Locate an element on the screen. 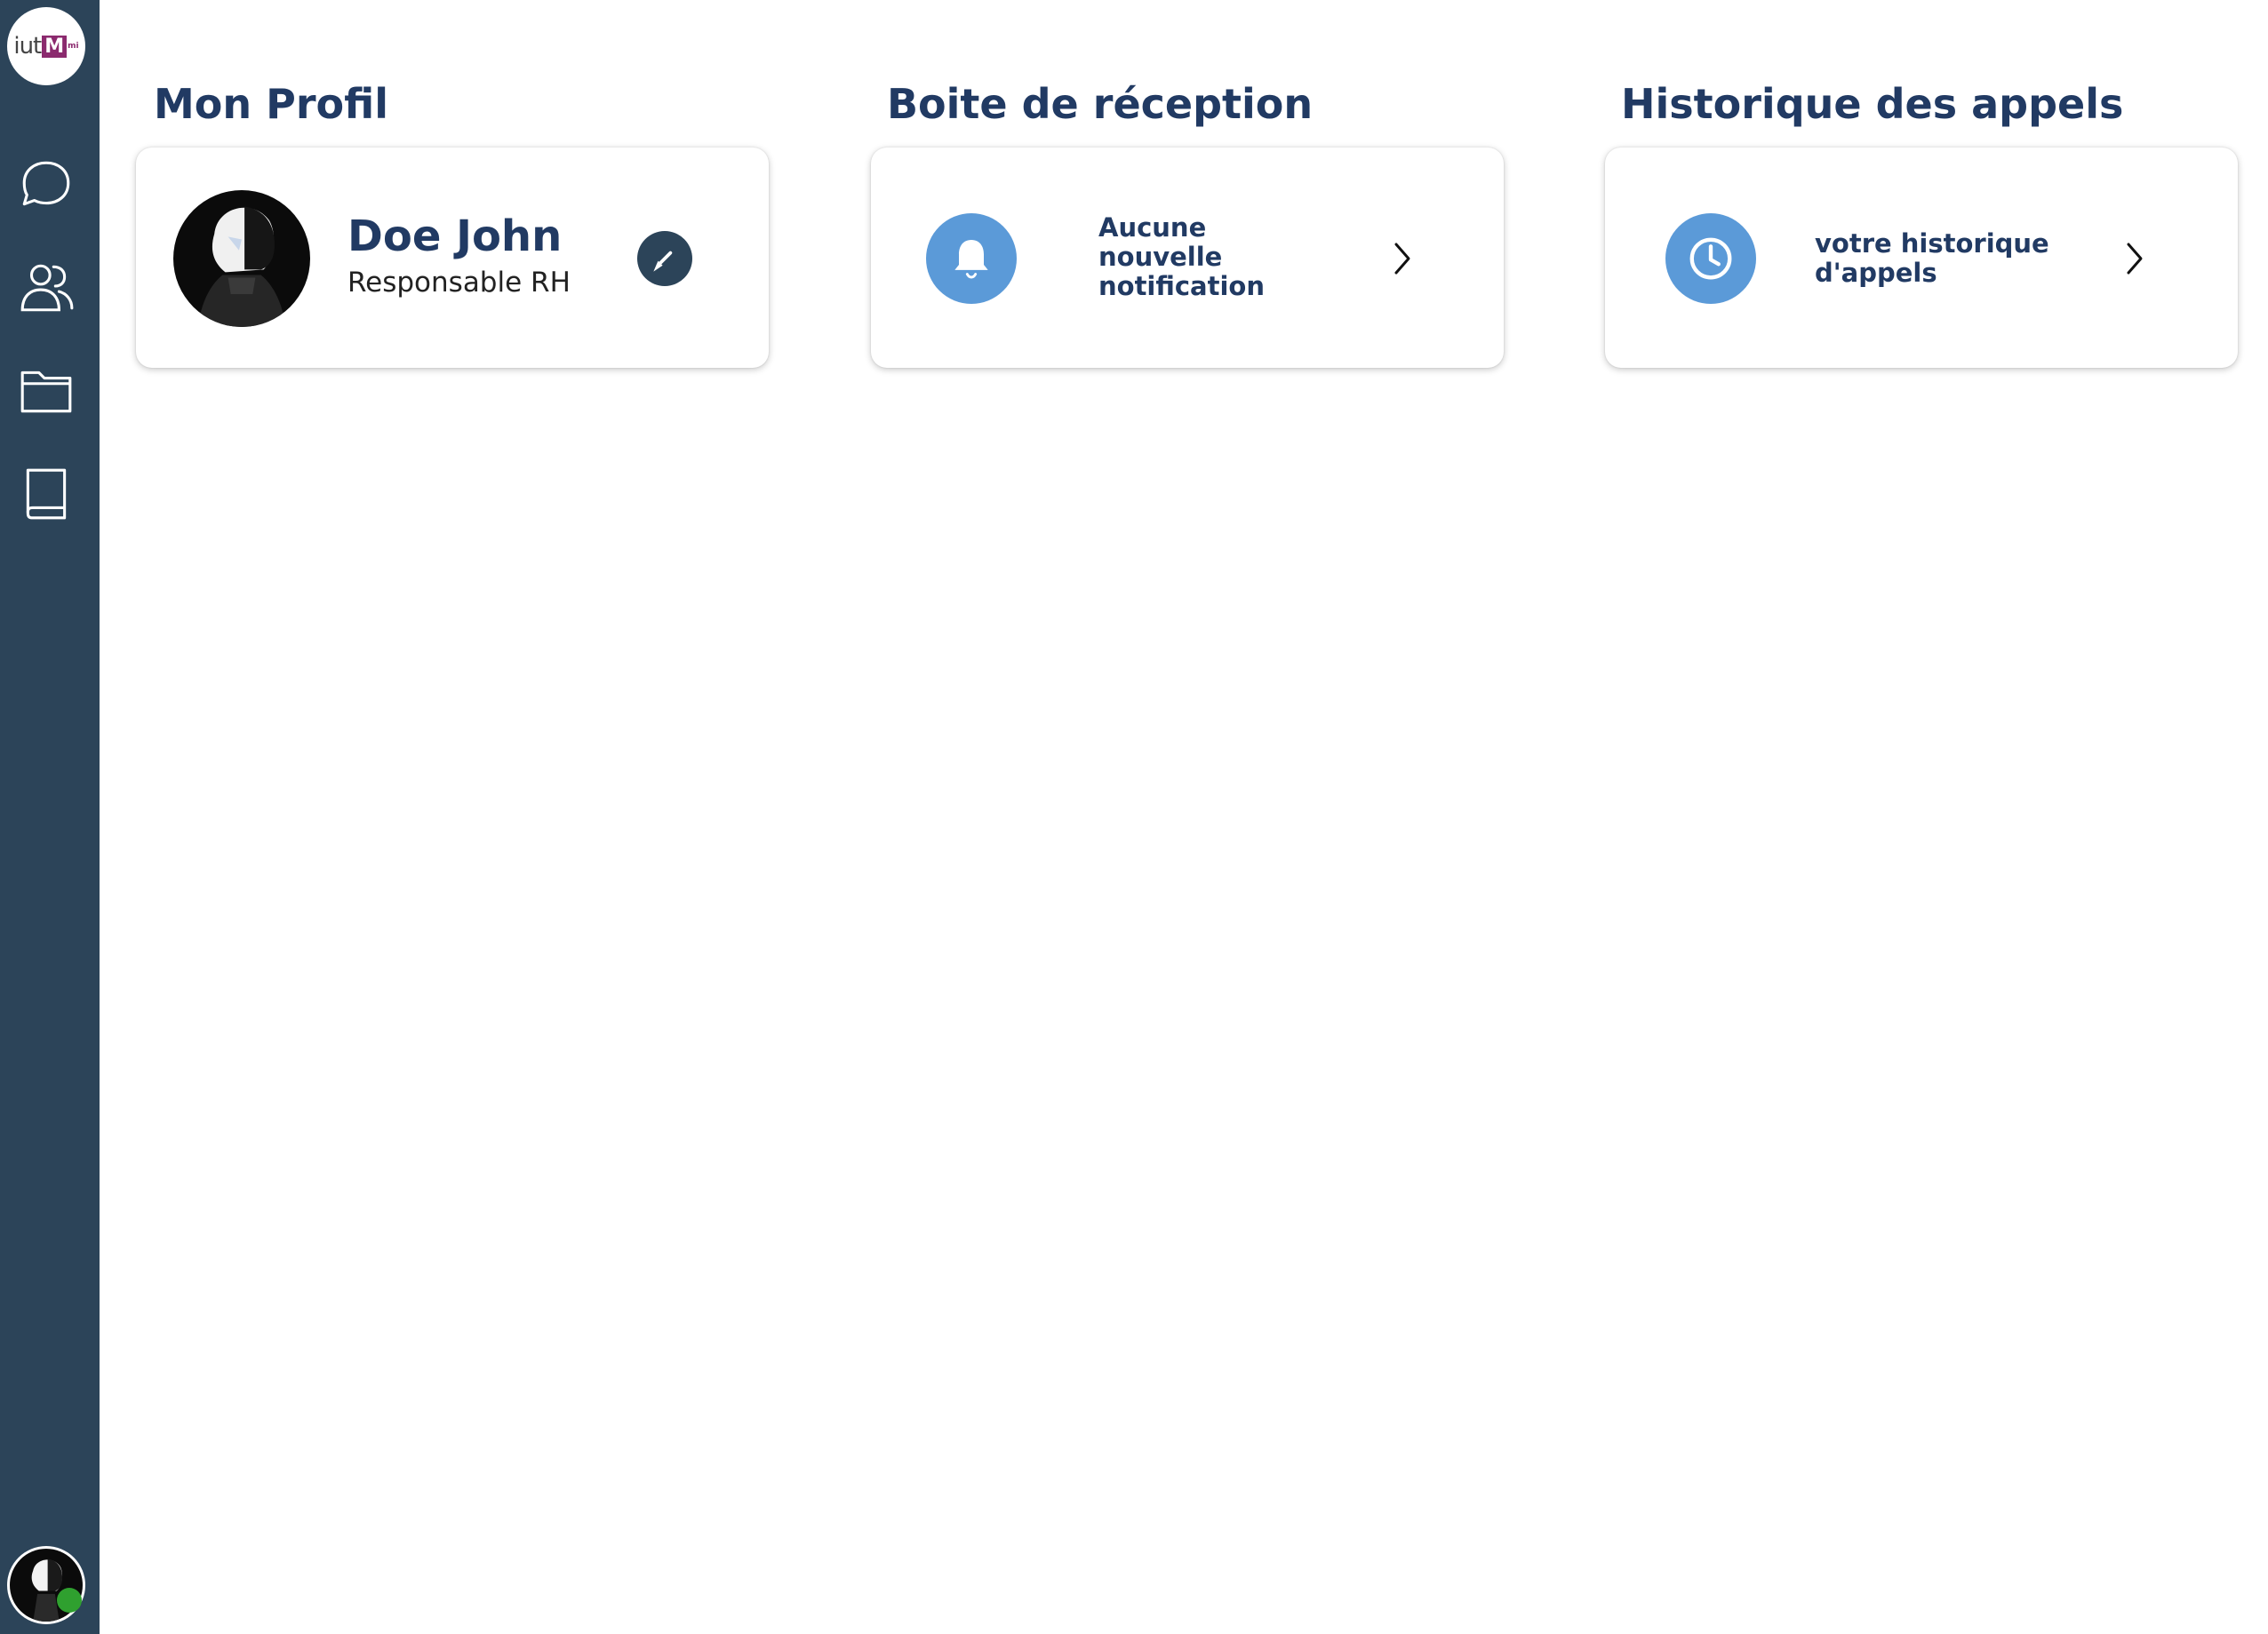  inbox-message: Aucune nouvelle notification is located at coordinates (1181, 256).